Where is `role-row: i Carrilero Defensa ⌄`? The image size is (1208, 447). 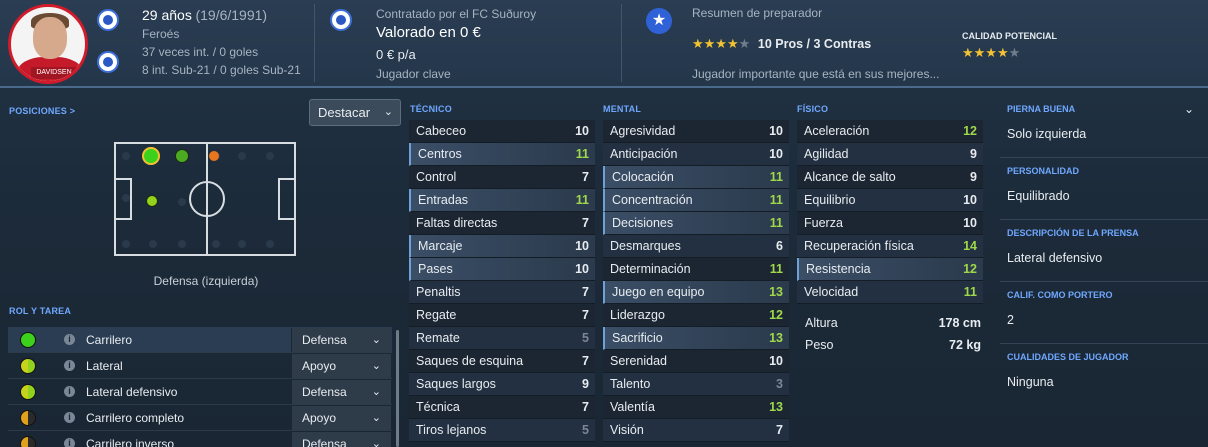
role-row: i Carrilero Defensa ⌄ is located at coordinates (200, 340).